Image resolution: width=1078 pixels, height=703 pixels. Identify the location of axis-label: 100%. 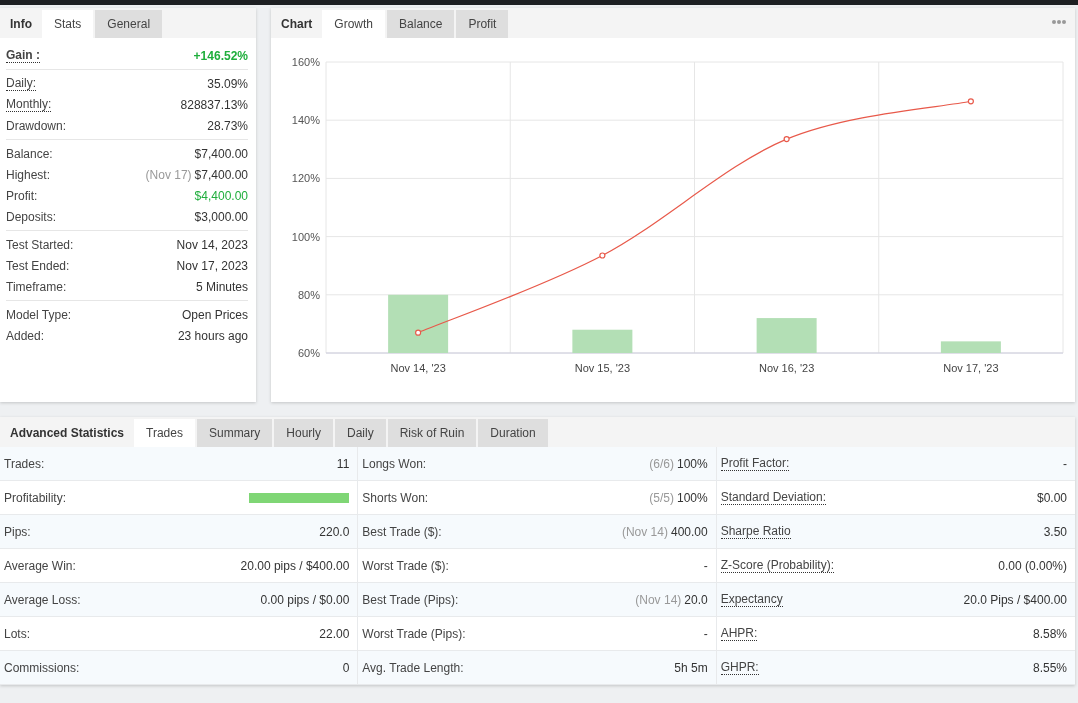
(305, 236).